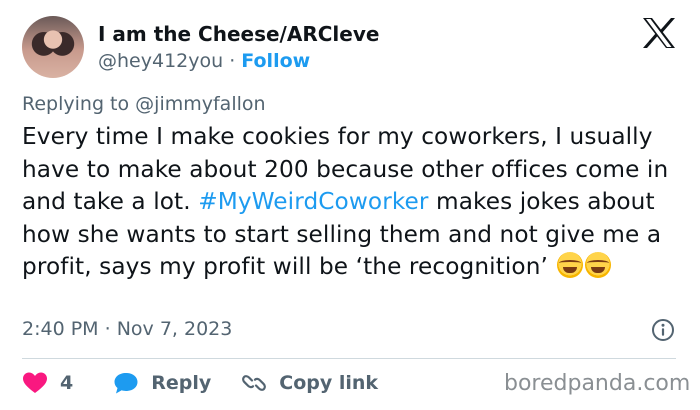 This screenshot has width=700, height=410. Describe the element at coordinates (53, 47) in the screenshot. I see `author-avatar` at that location.